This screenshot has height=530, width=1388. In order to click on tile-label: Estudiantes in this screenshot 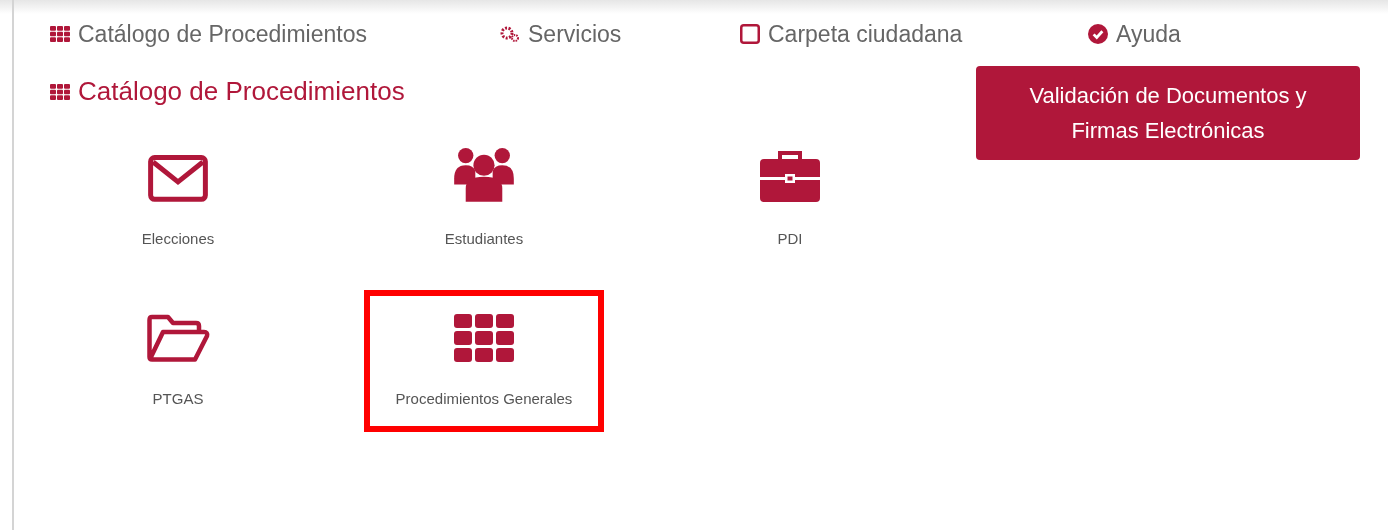, I will do `click(484, 239)`.